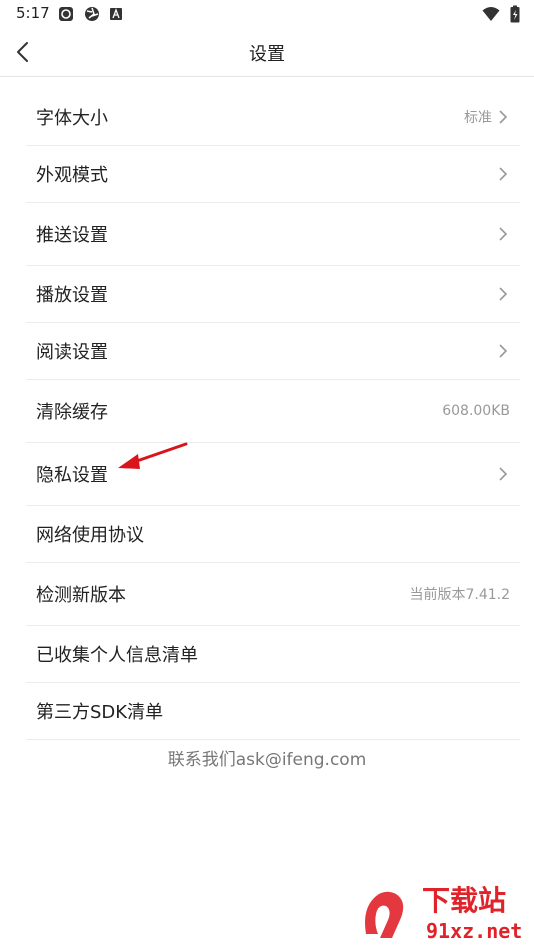  Describe the element at coordinates (117, 655) in the screenshot. I see `settings-row-label: 已收集个人信息清单` at that location.